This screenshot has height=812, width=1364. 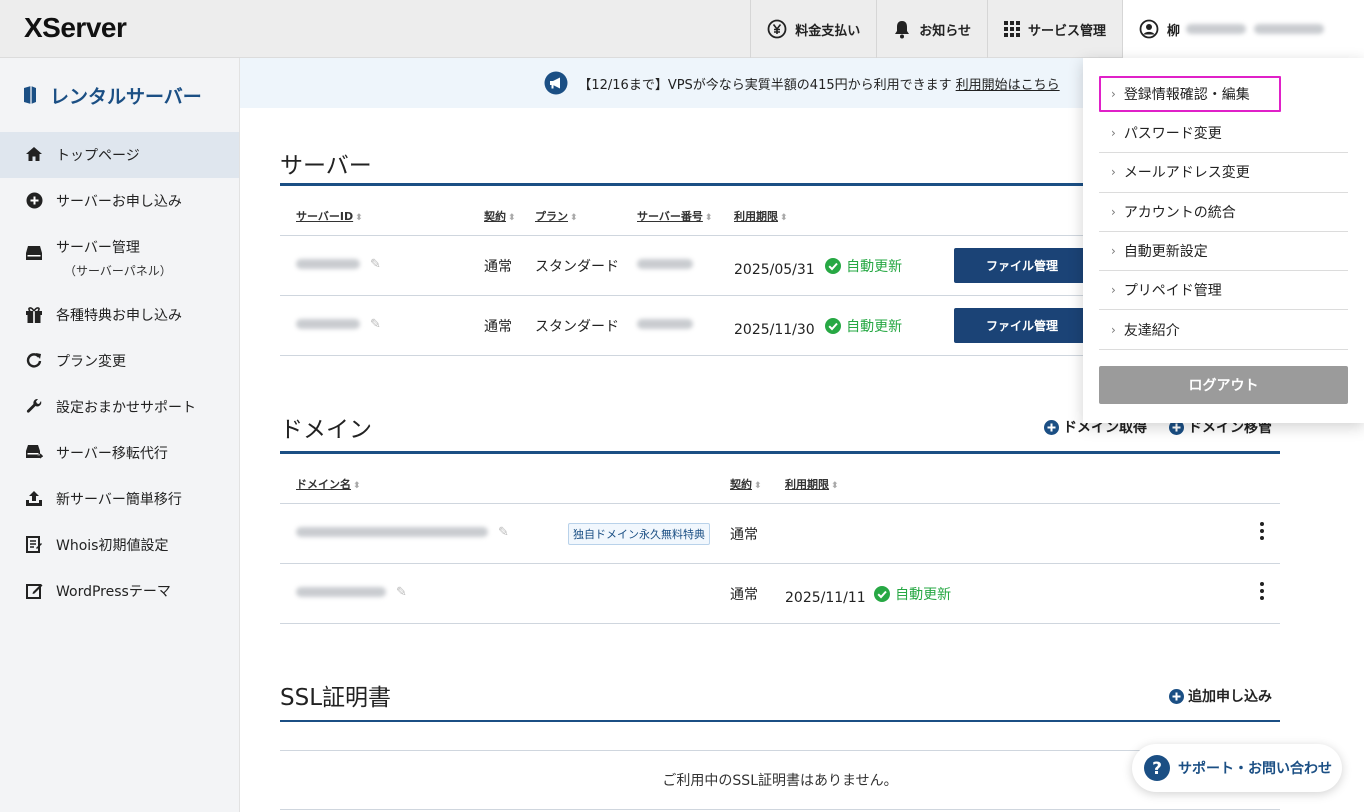 I want to click on sidebar-item-setup-support: 設定おまかせサポート, so click(x=119, y=407).